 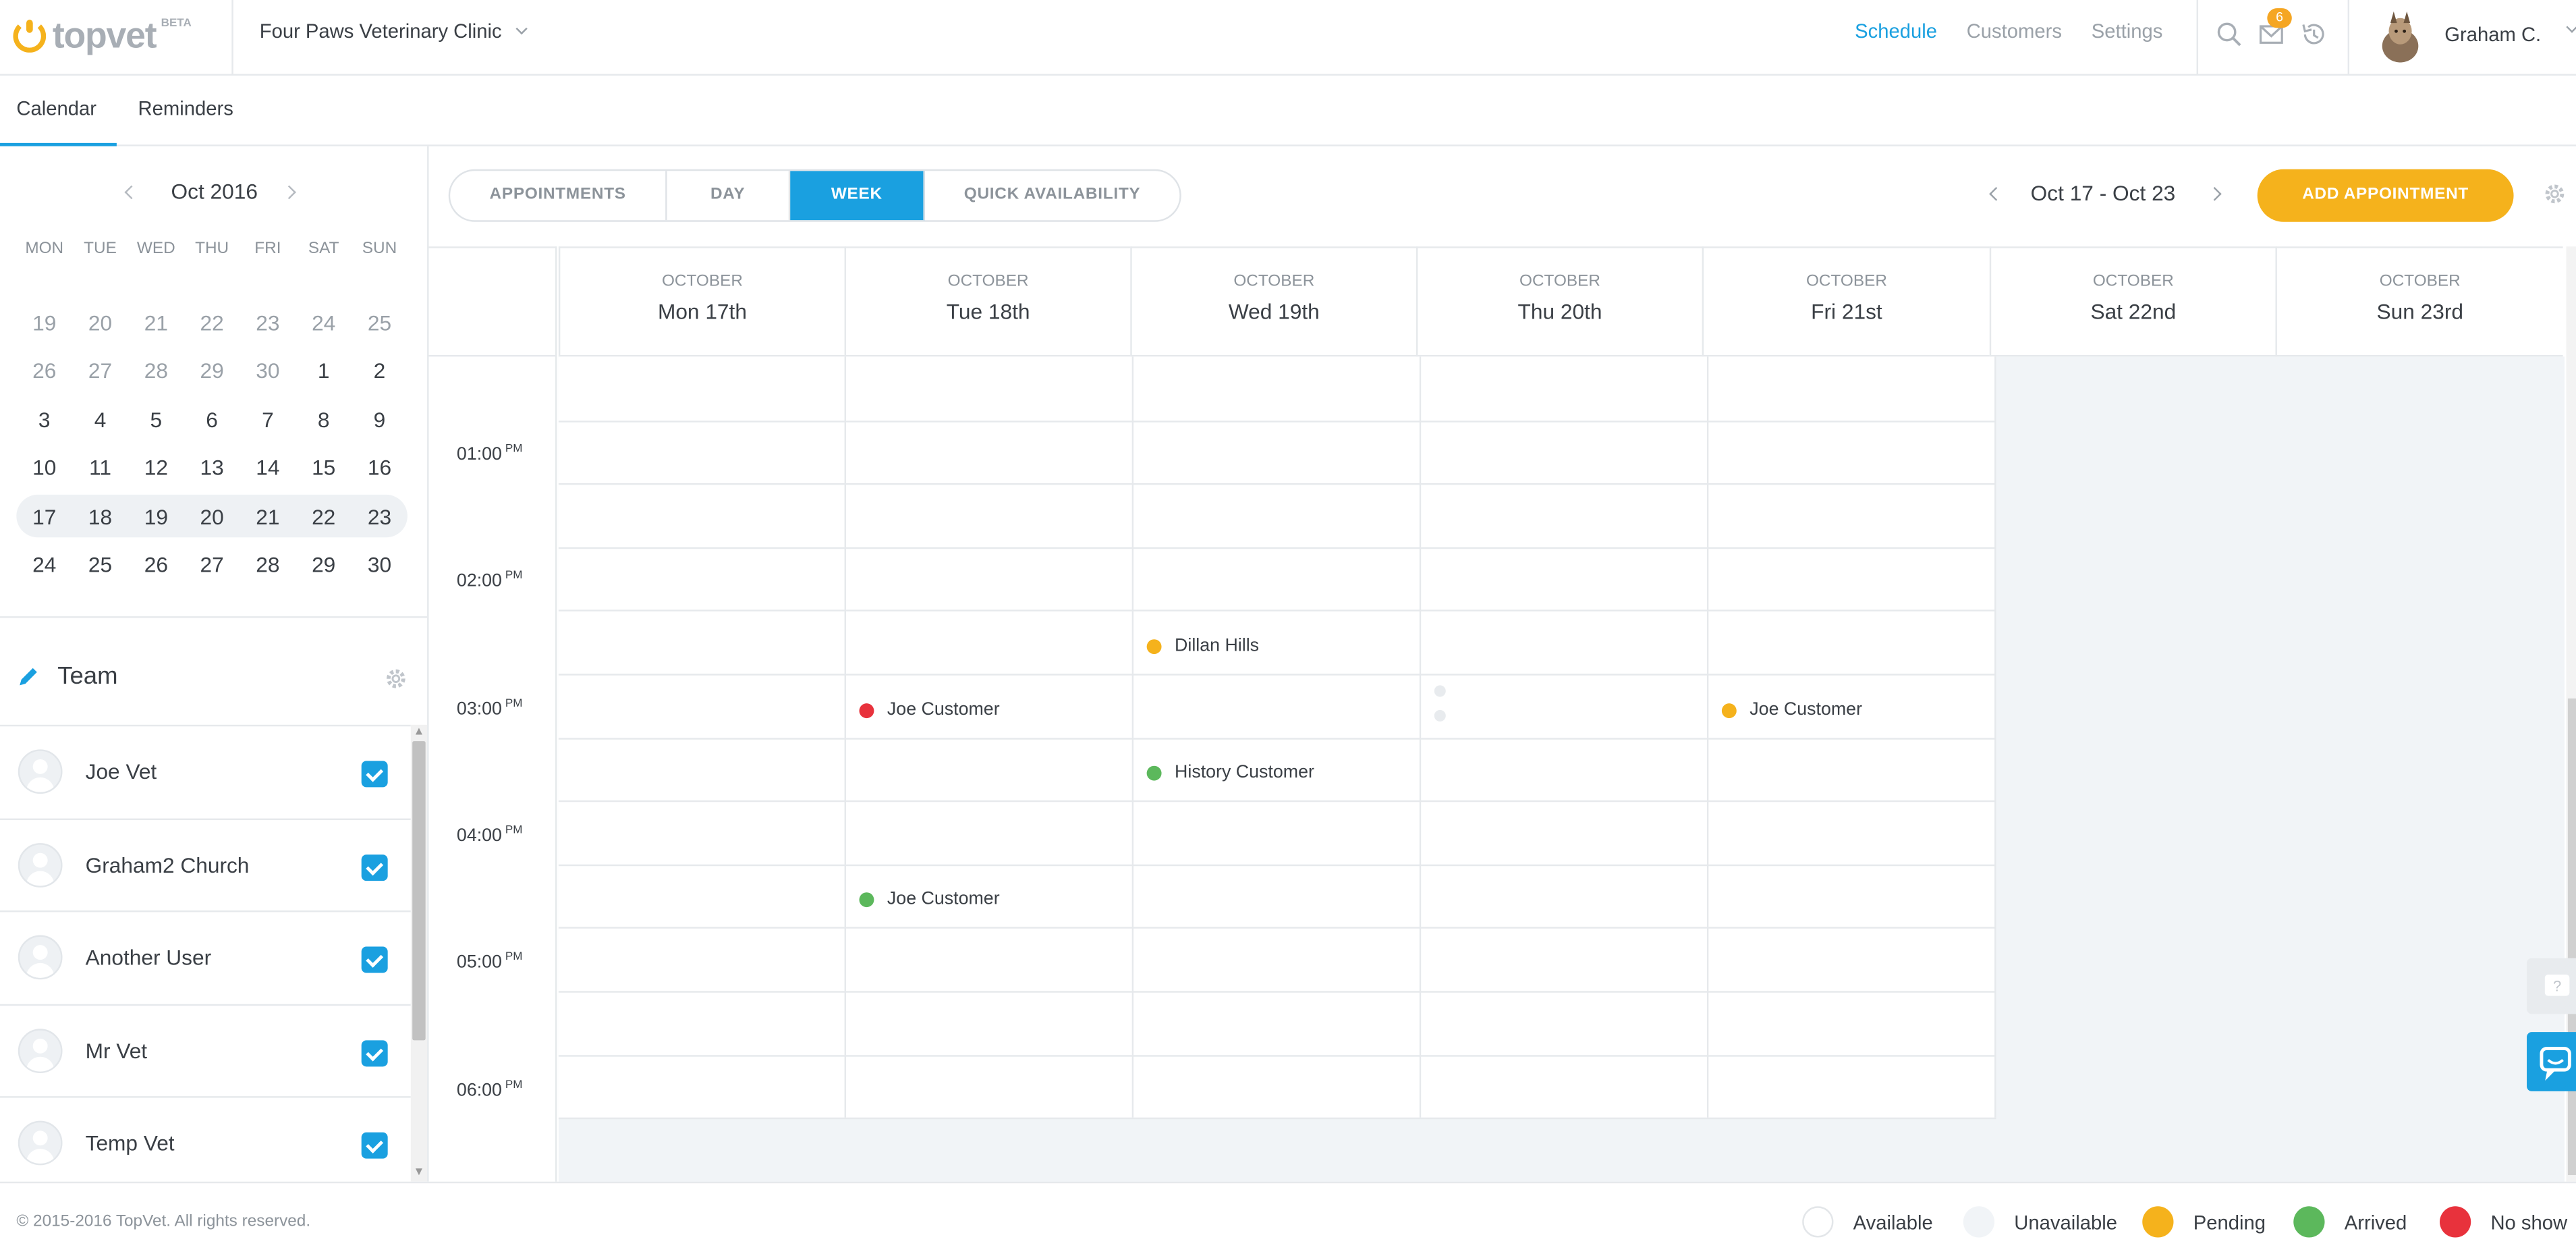 What do you see at coordinates (2551, 986) in the screenshot?
I see `help-tab: ?` at bounding box center [2551, 986].